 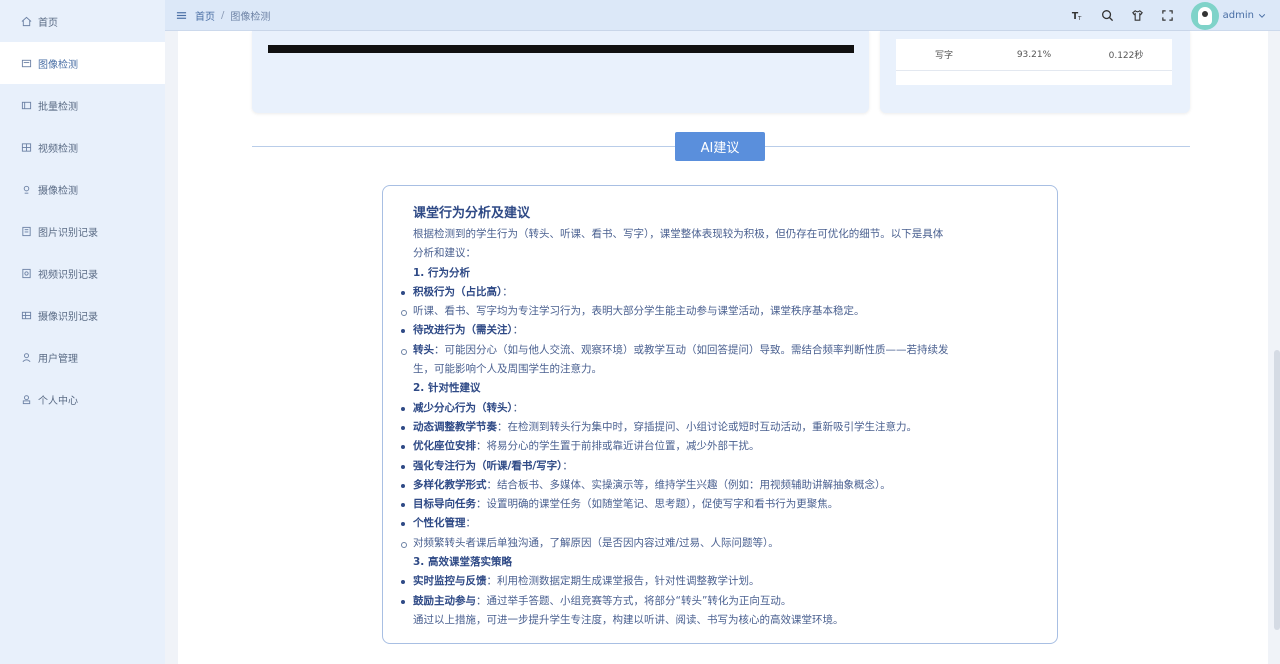 What do you see at coordinates (26, 189) in the screenshot?
I see `camera-icon` at bounding box center [26, 189].